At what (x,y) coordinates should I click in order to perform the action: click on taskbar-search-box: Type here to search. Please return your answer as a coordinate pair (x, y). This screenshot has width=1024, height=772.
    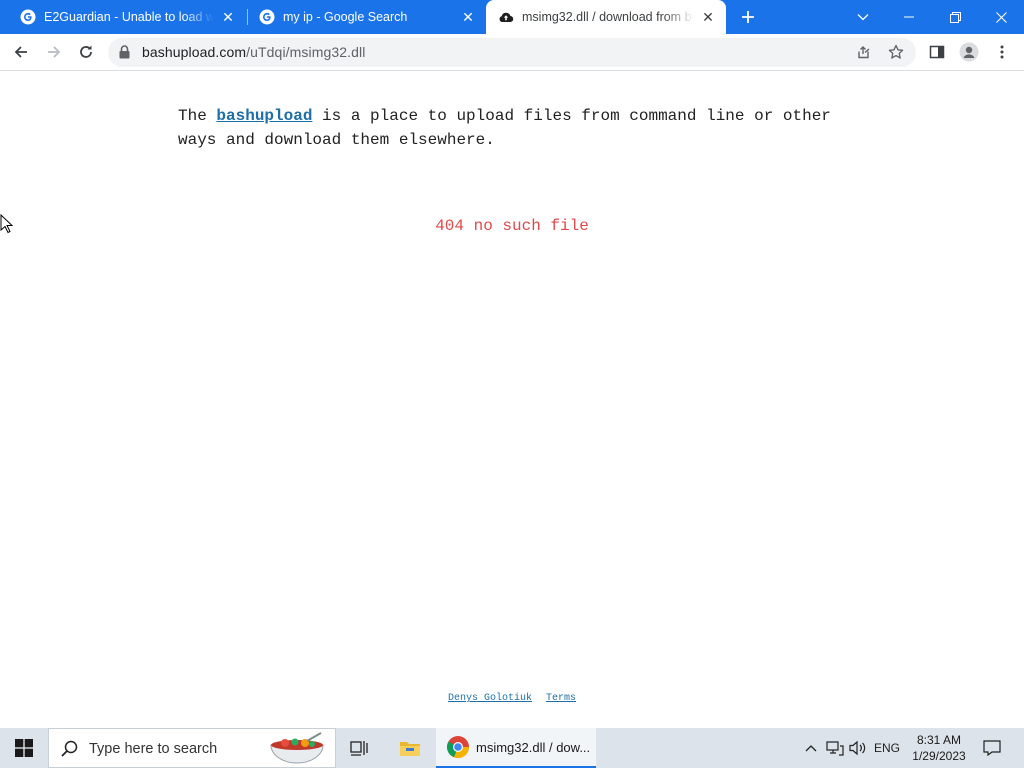
    Looking at the image, I should click on (192, 748).